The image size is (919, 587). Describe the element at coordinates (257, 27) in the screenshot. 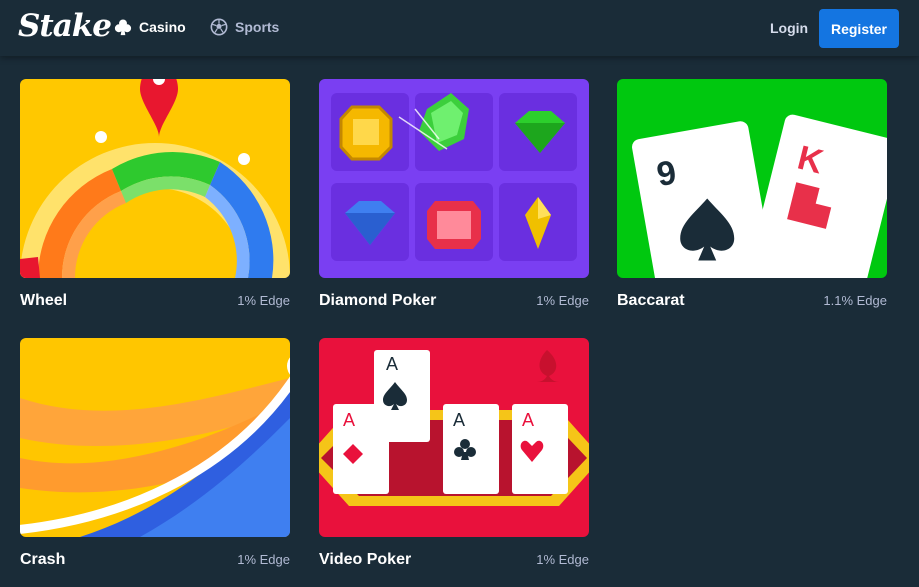

I see `nav-sports-label: Sports` at that location.